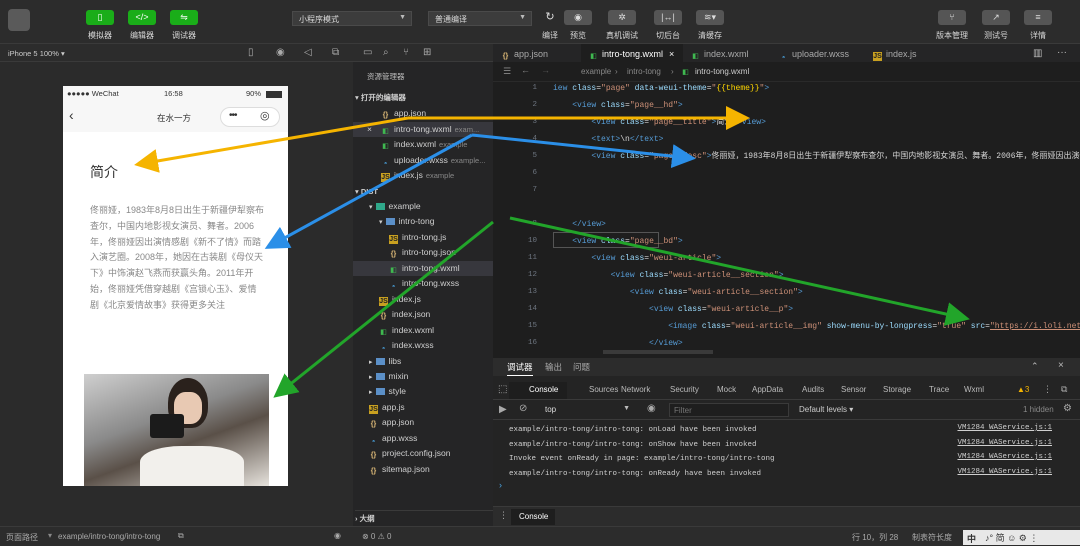 The height and width of the screenshot is (546, 1080). I want to click on code-line: <view class="weui-article__p">, so click(673, 309).